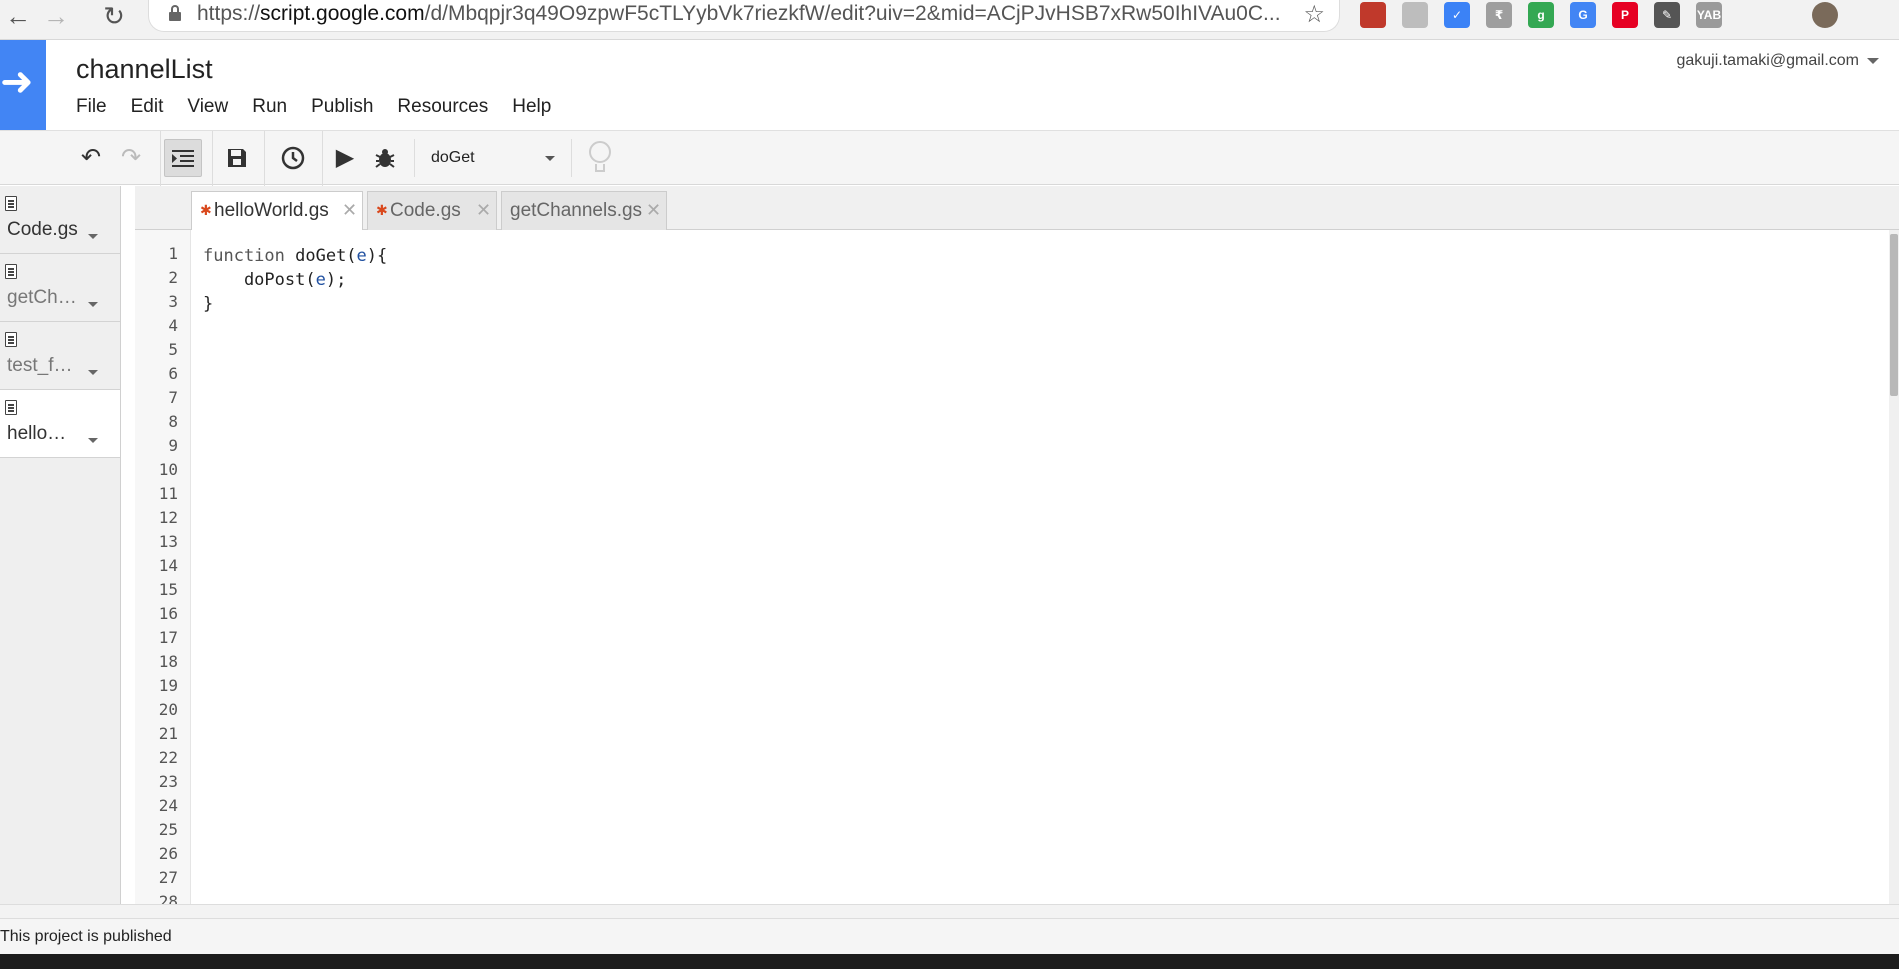 The image size is (1899, 969). What do you see at coordinates (168, 829) in the screenshot?
I see `line-number: 25` at bounding box center [168, 829].